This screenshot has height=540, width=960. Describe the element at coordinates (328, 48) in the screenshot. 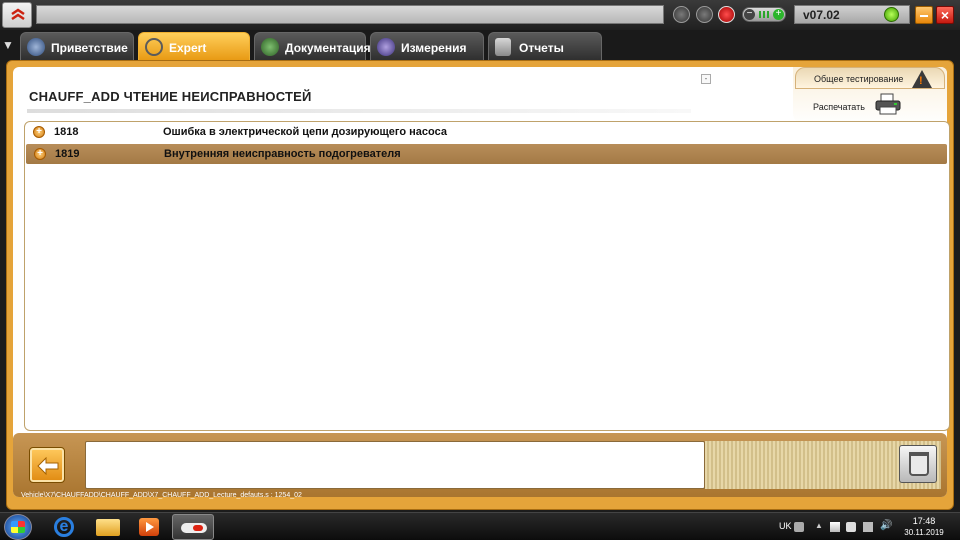

I see `tab-label: Документация` at that location.